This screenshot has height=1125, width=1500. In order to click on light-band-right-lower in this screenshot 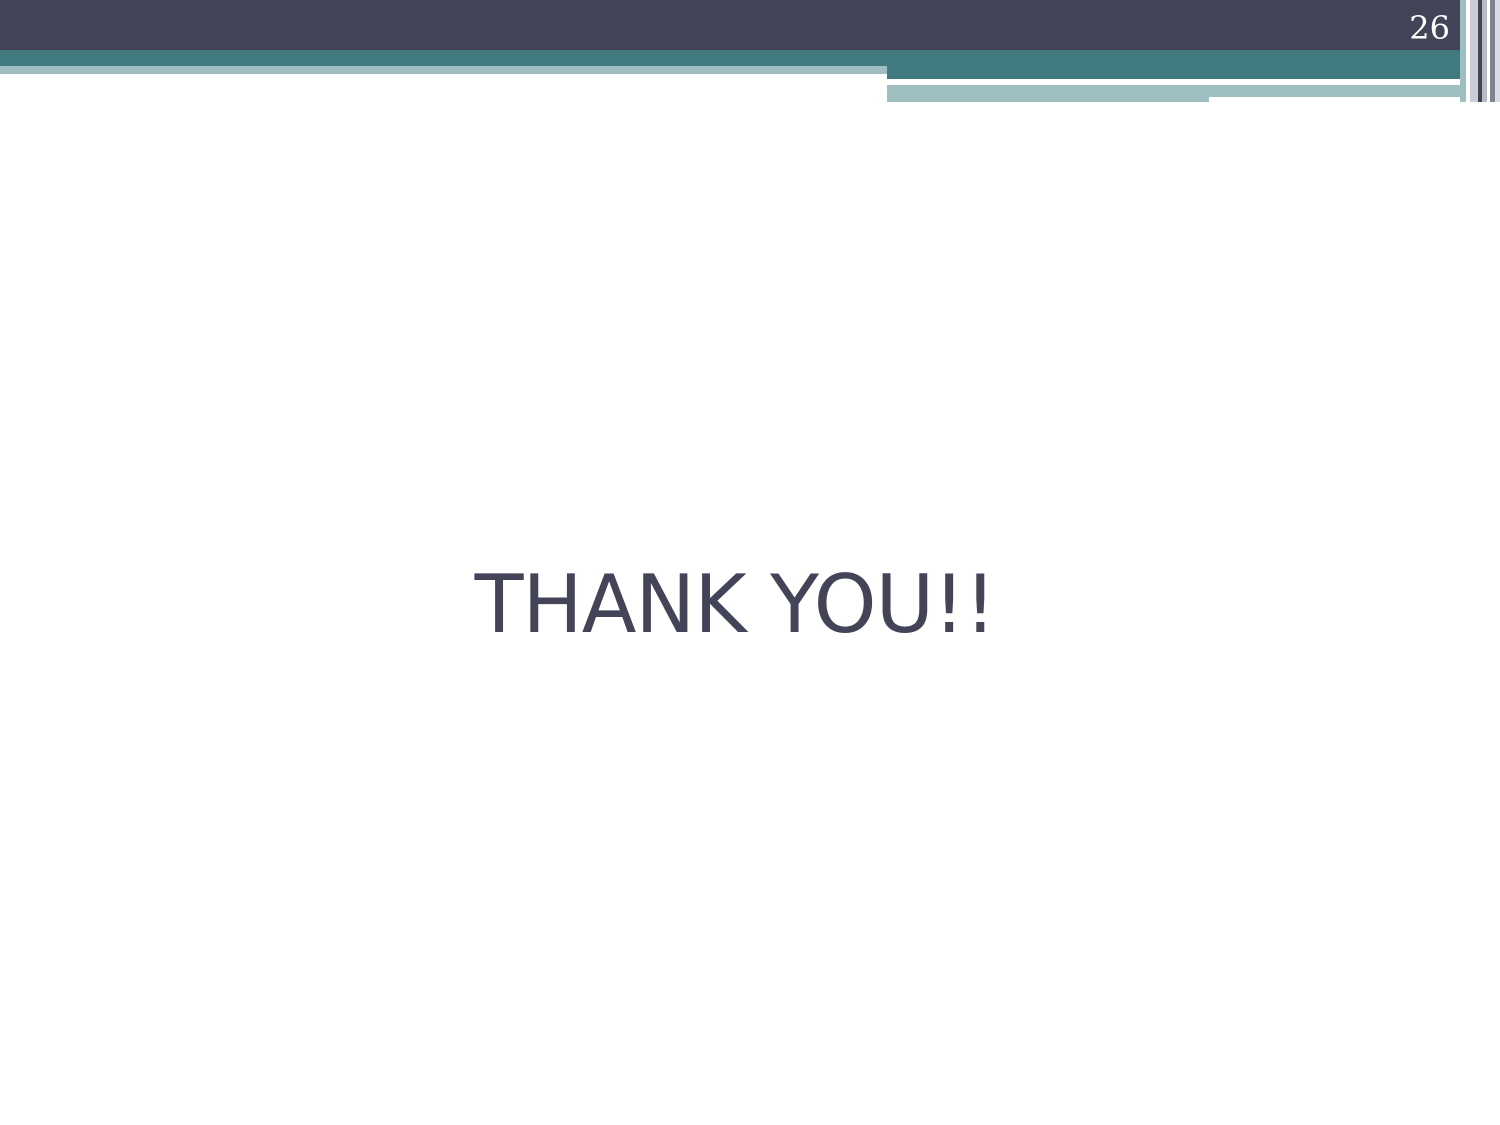, I will do `click(1048, 99)`.